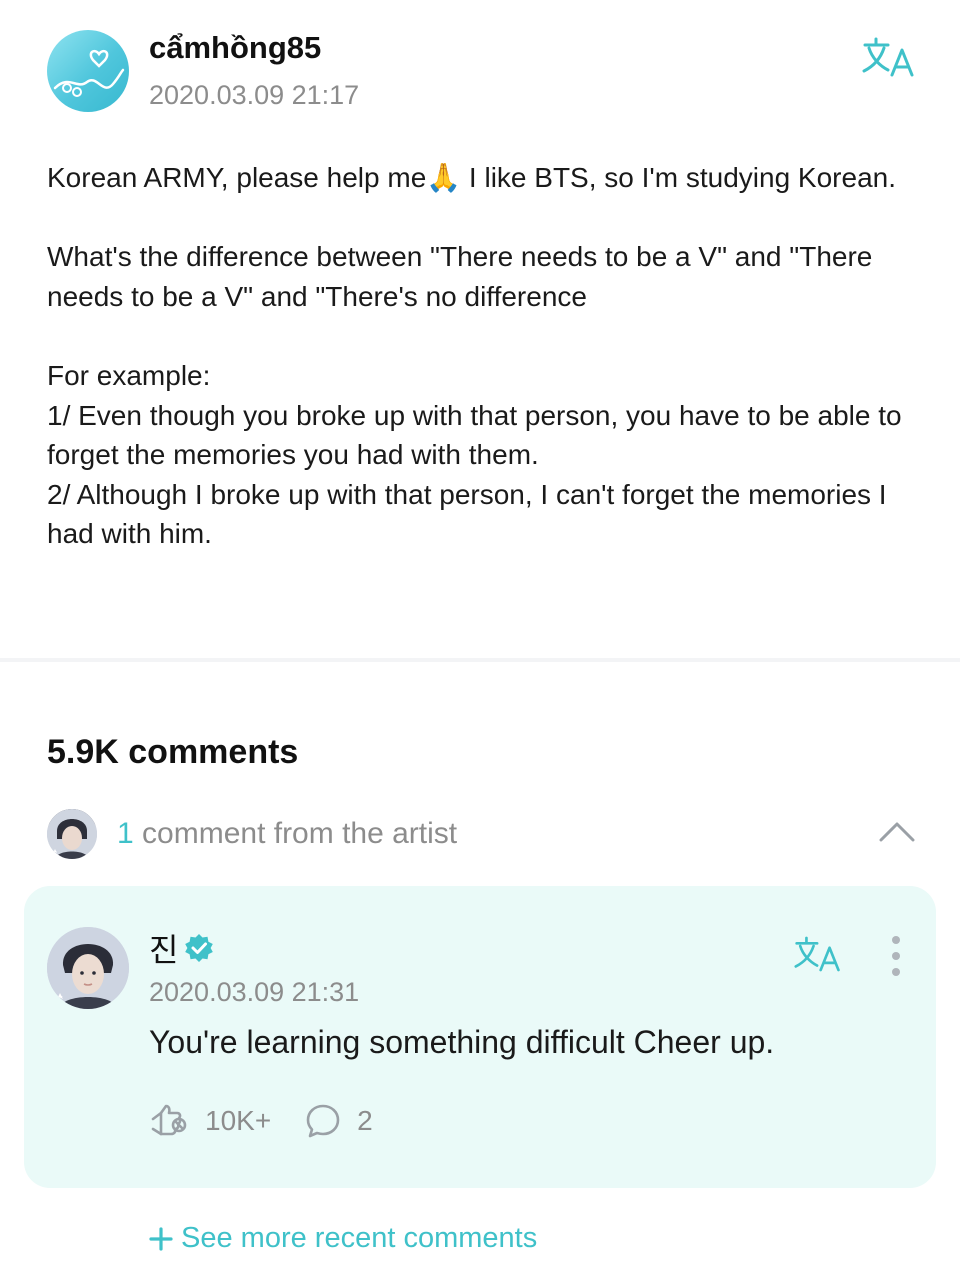 Image resolution: width=960 pixels, height=1280 pixels. What do you see at coordinates (480, 660) in the screenshot?
I see `section-divider` at bounding box center [480, 660].